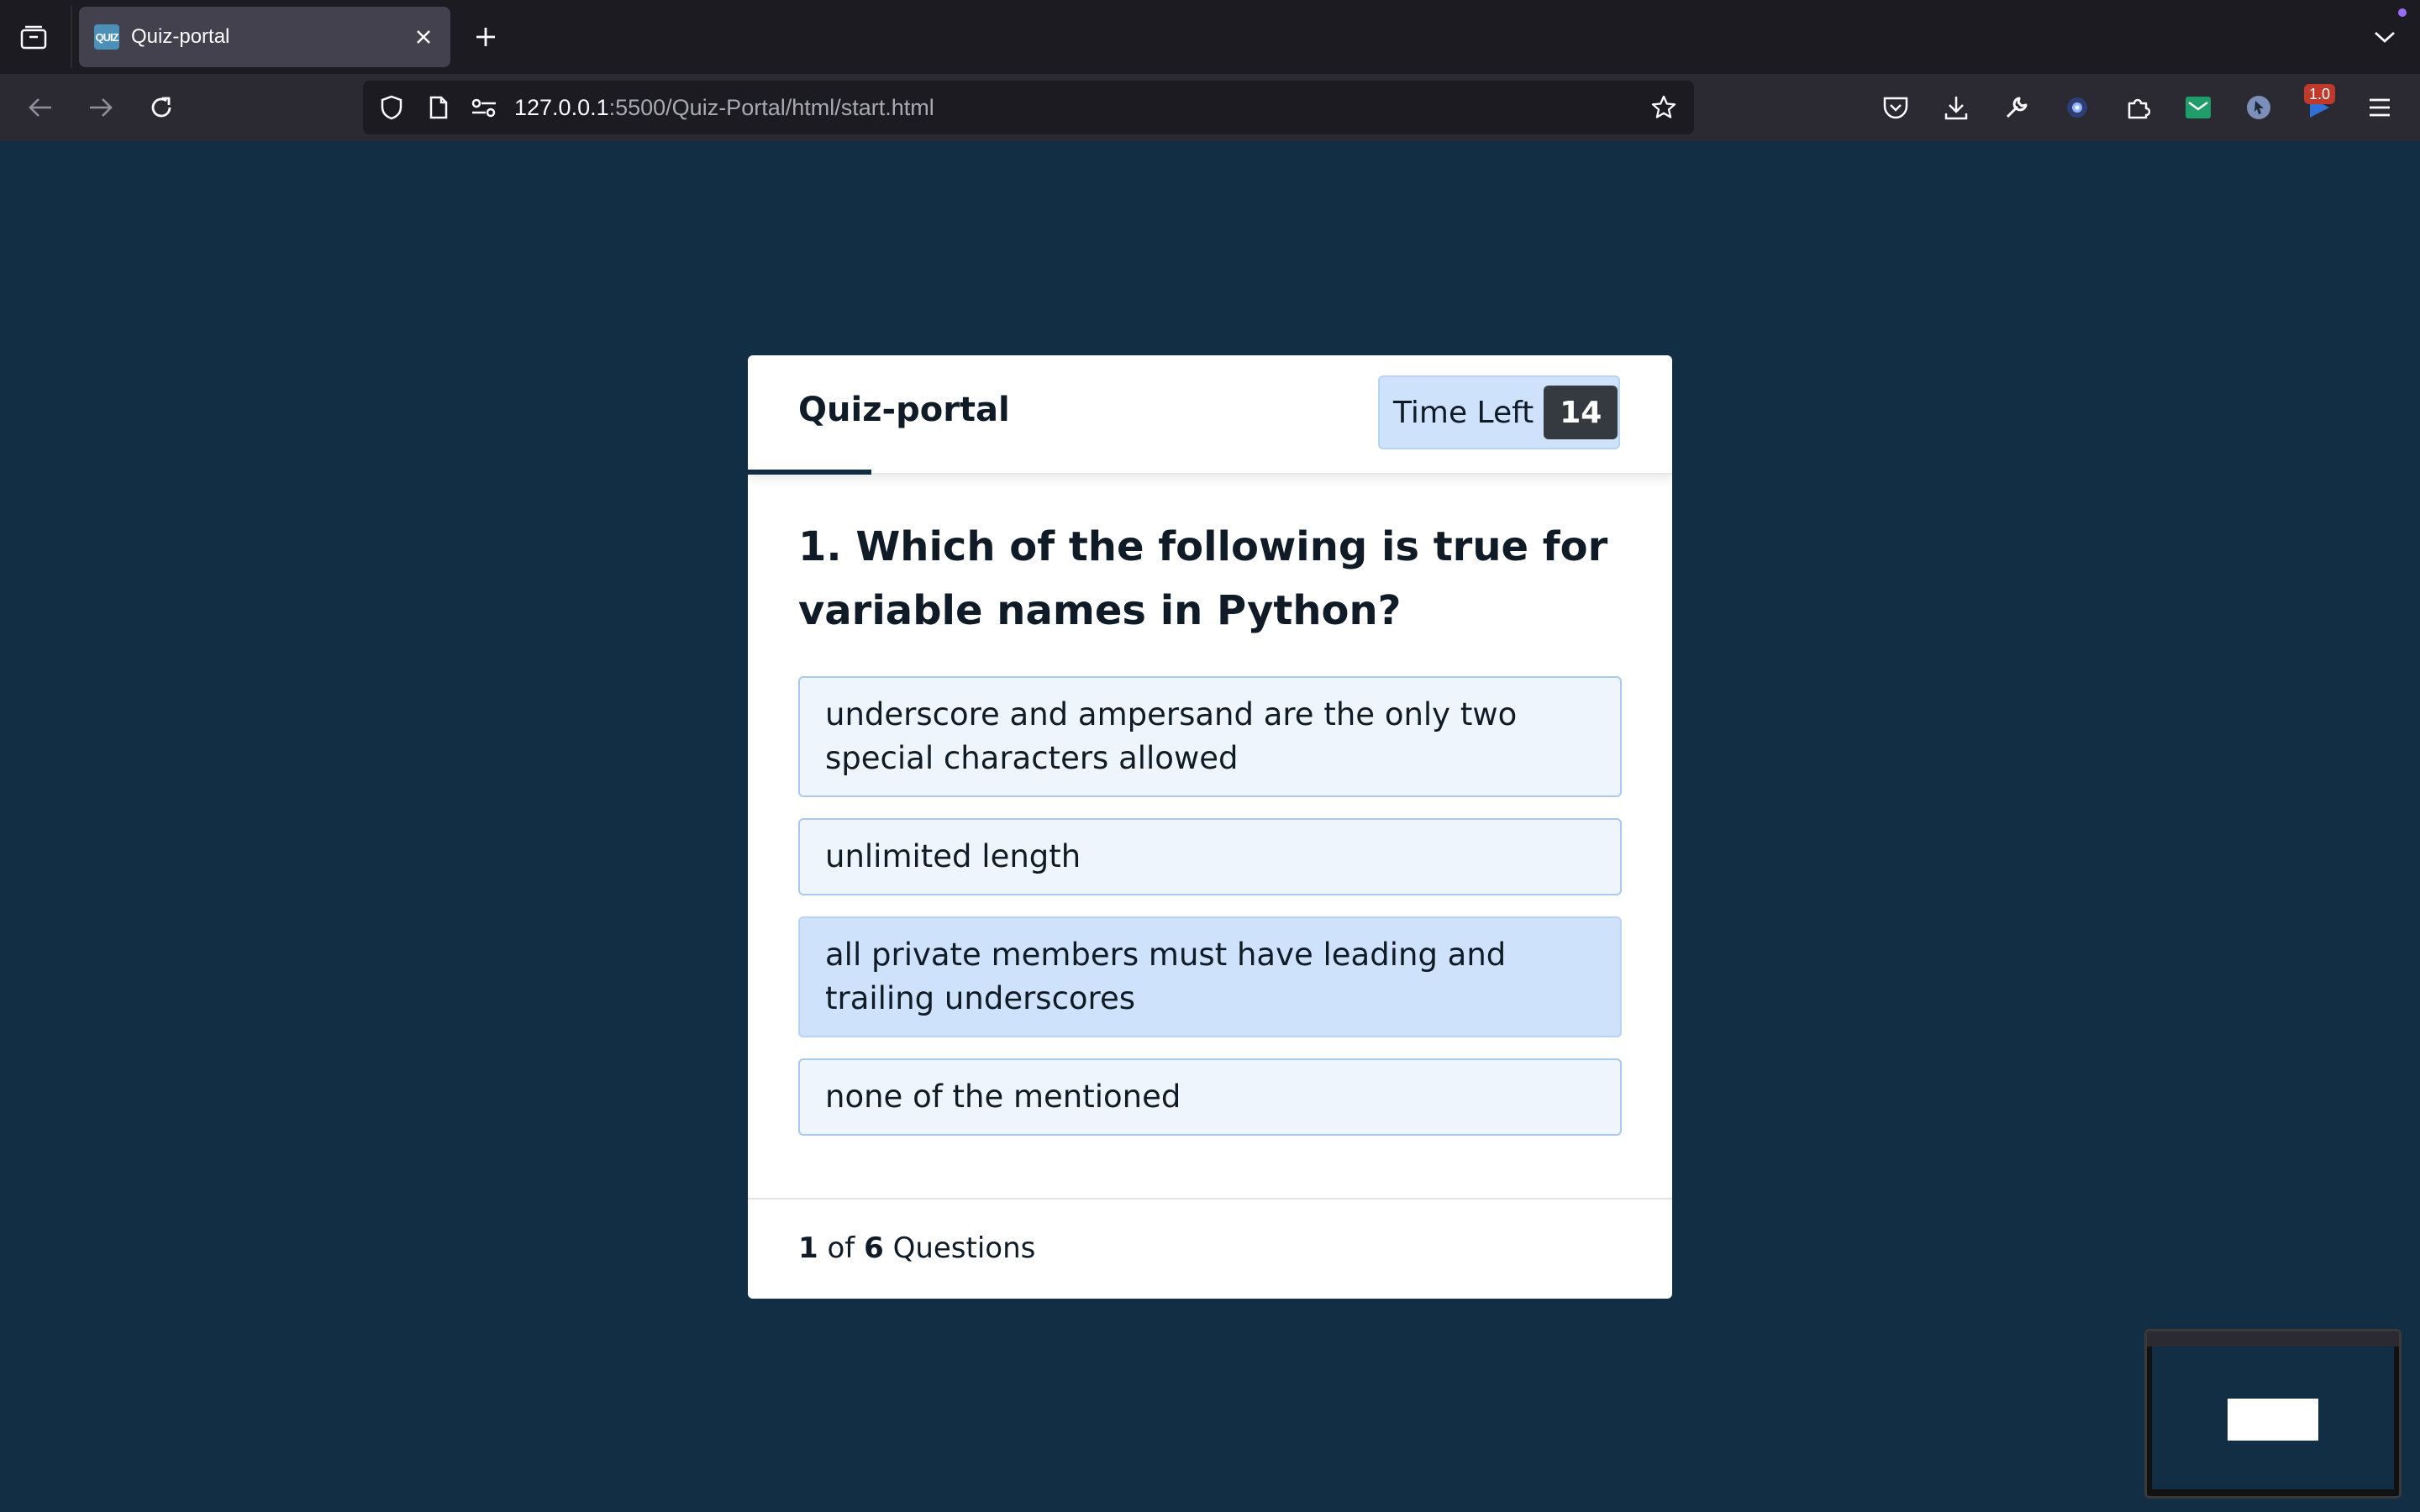 This screenshot has width=2420, height=1512. What do you see at coordinates (423, 37) in the screenshot?
I see `close-icon` at bounding box center [423, 37].